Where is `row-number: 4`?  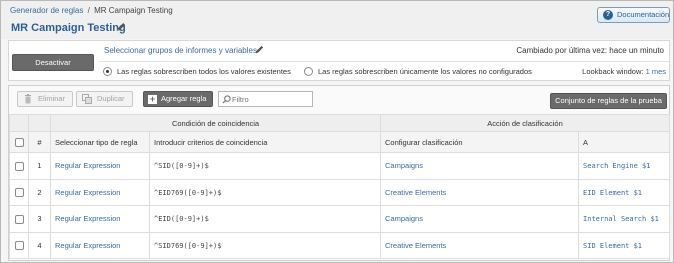
row-number: 4 is located at coordinates (39, 245).